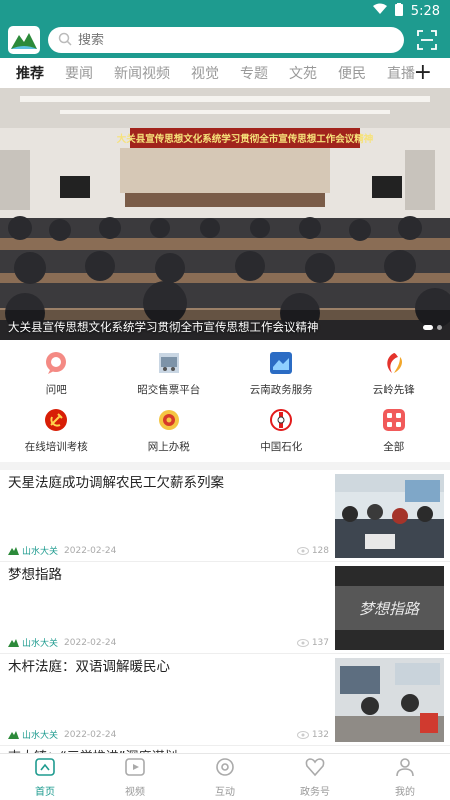 This screenshot has width=450, height=800. I want to click on view-count-value: 137, so click(320, 642).